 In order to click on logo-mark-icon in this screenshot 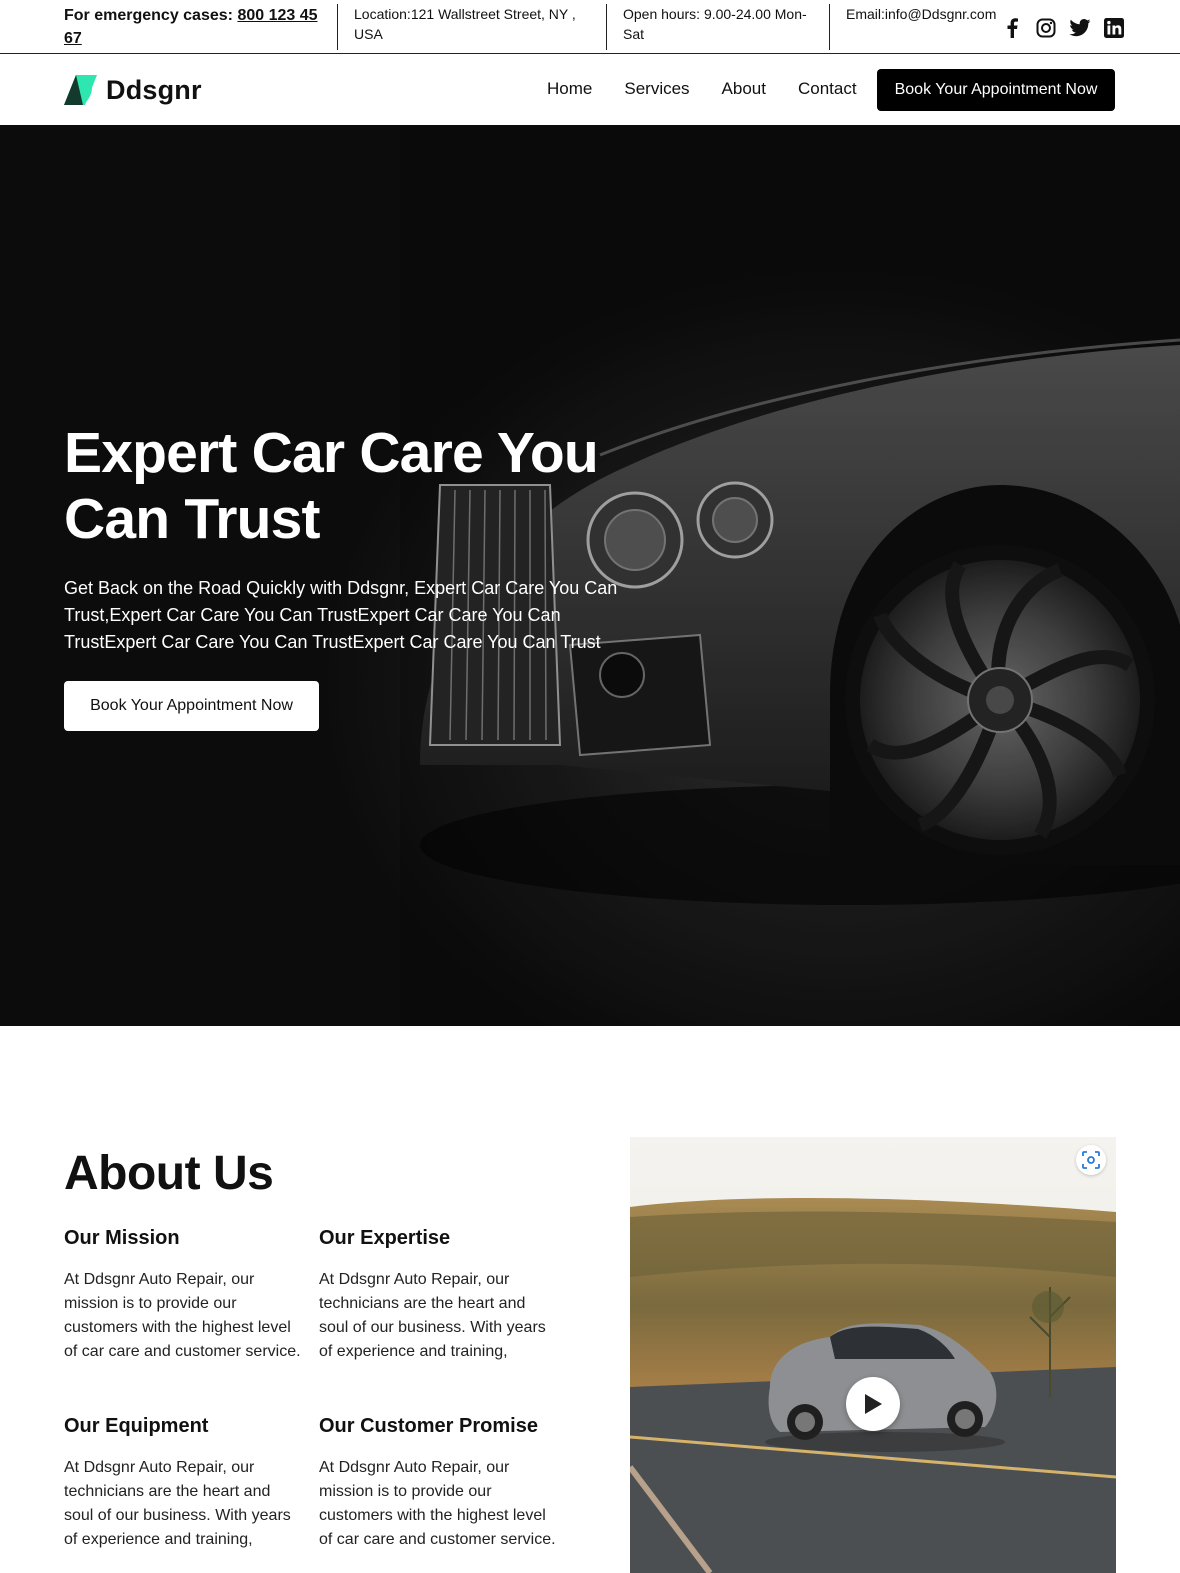, I will do `click(80, 90)`.